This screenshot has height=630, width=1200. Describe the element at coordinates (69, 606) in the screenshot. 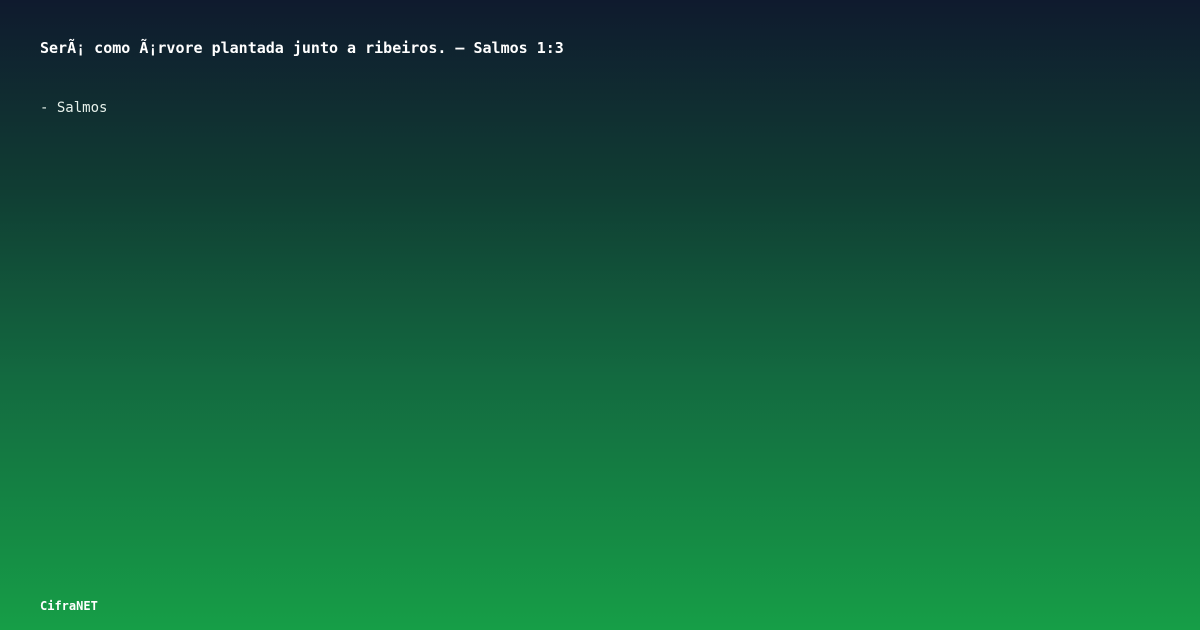

I see `brand-name: CifraNET` at that location.